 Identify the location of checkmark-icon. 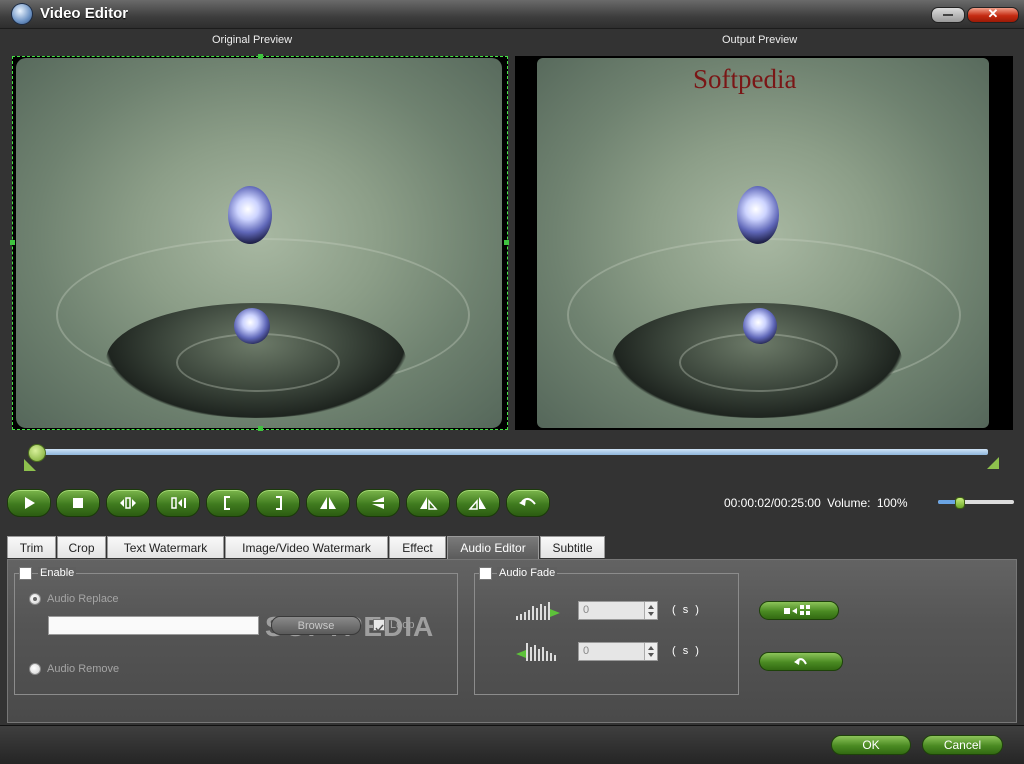
(379, 628).